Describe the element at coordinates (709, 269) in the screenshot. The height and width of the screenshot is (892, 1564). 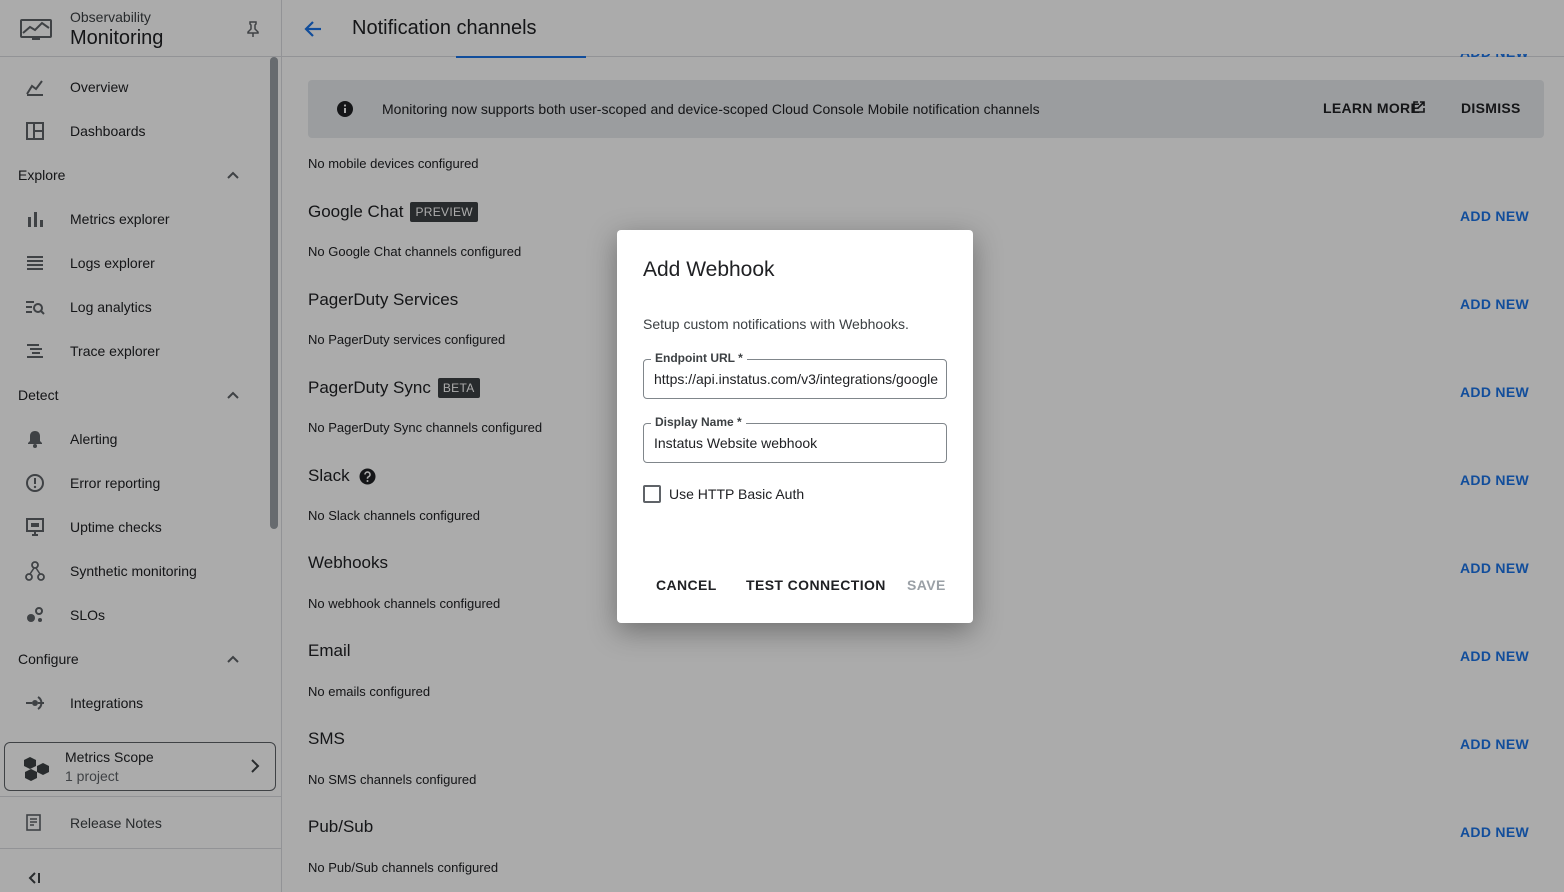
I see `dialog-title: Add Webhook` at that location.